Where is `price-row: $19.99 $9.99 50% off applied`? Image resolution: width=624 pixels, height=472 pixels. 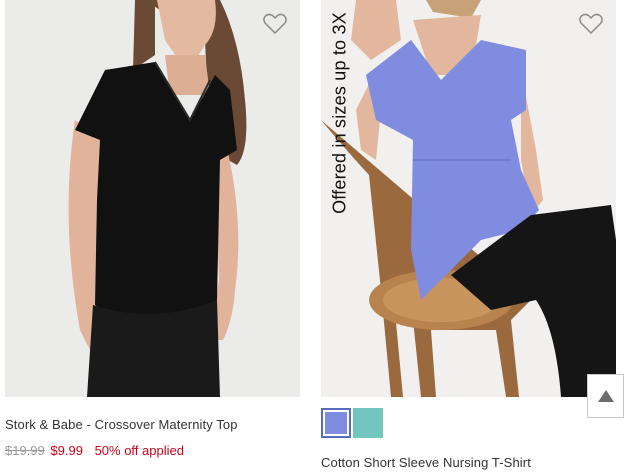 price-row: $19.99 $9.99 50% off applied is located at coordinates (94, 450).